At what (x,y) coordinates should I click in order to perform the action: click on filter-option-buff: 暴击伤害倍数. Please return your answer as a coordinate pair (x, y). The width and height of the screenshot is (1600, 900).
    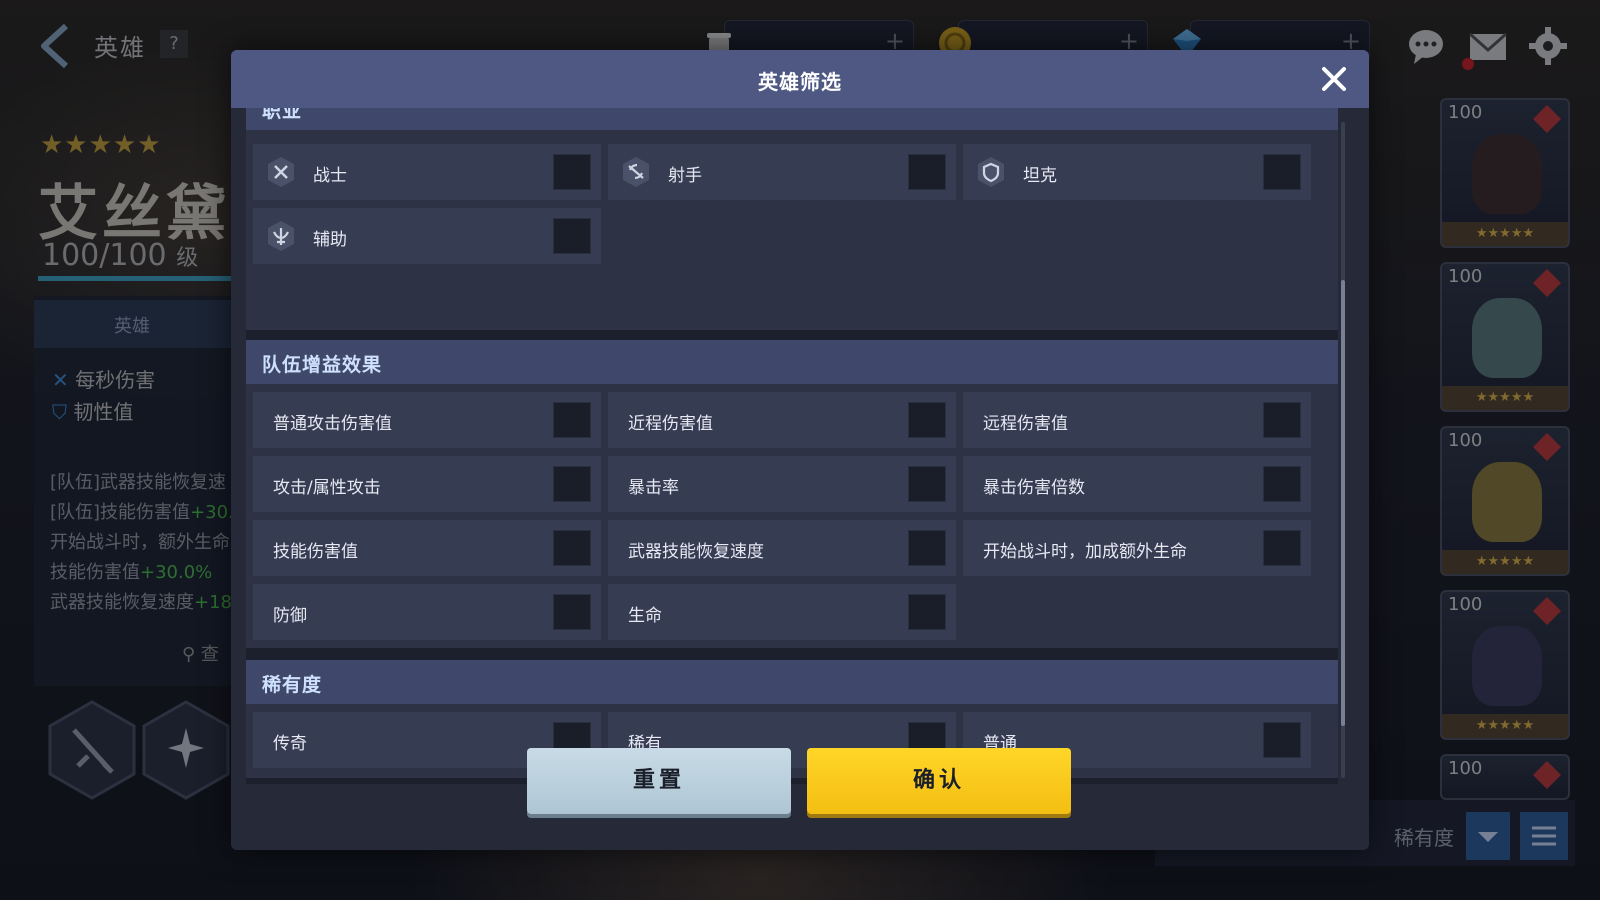
    Looking at the image, I should click on (1137, 484).